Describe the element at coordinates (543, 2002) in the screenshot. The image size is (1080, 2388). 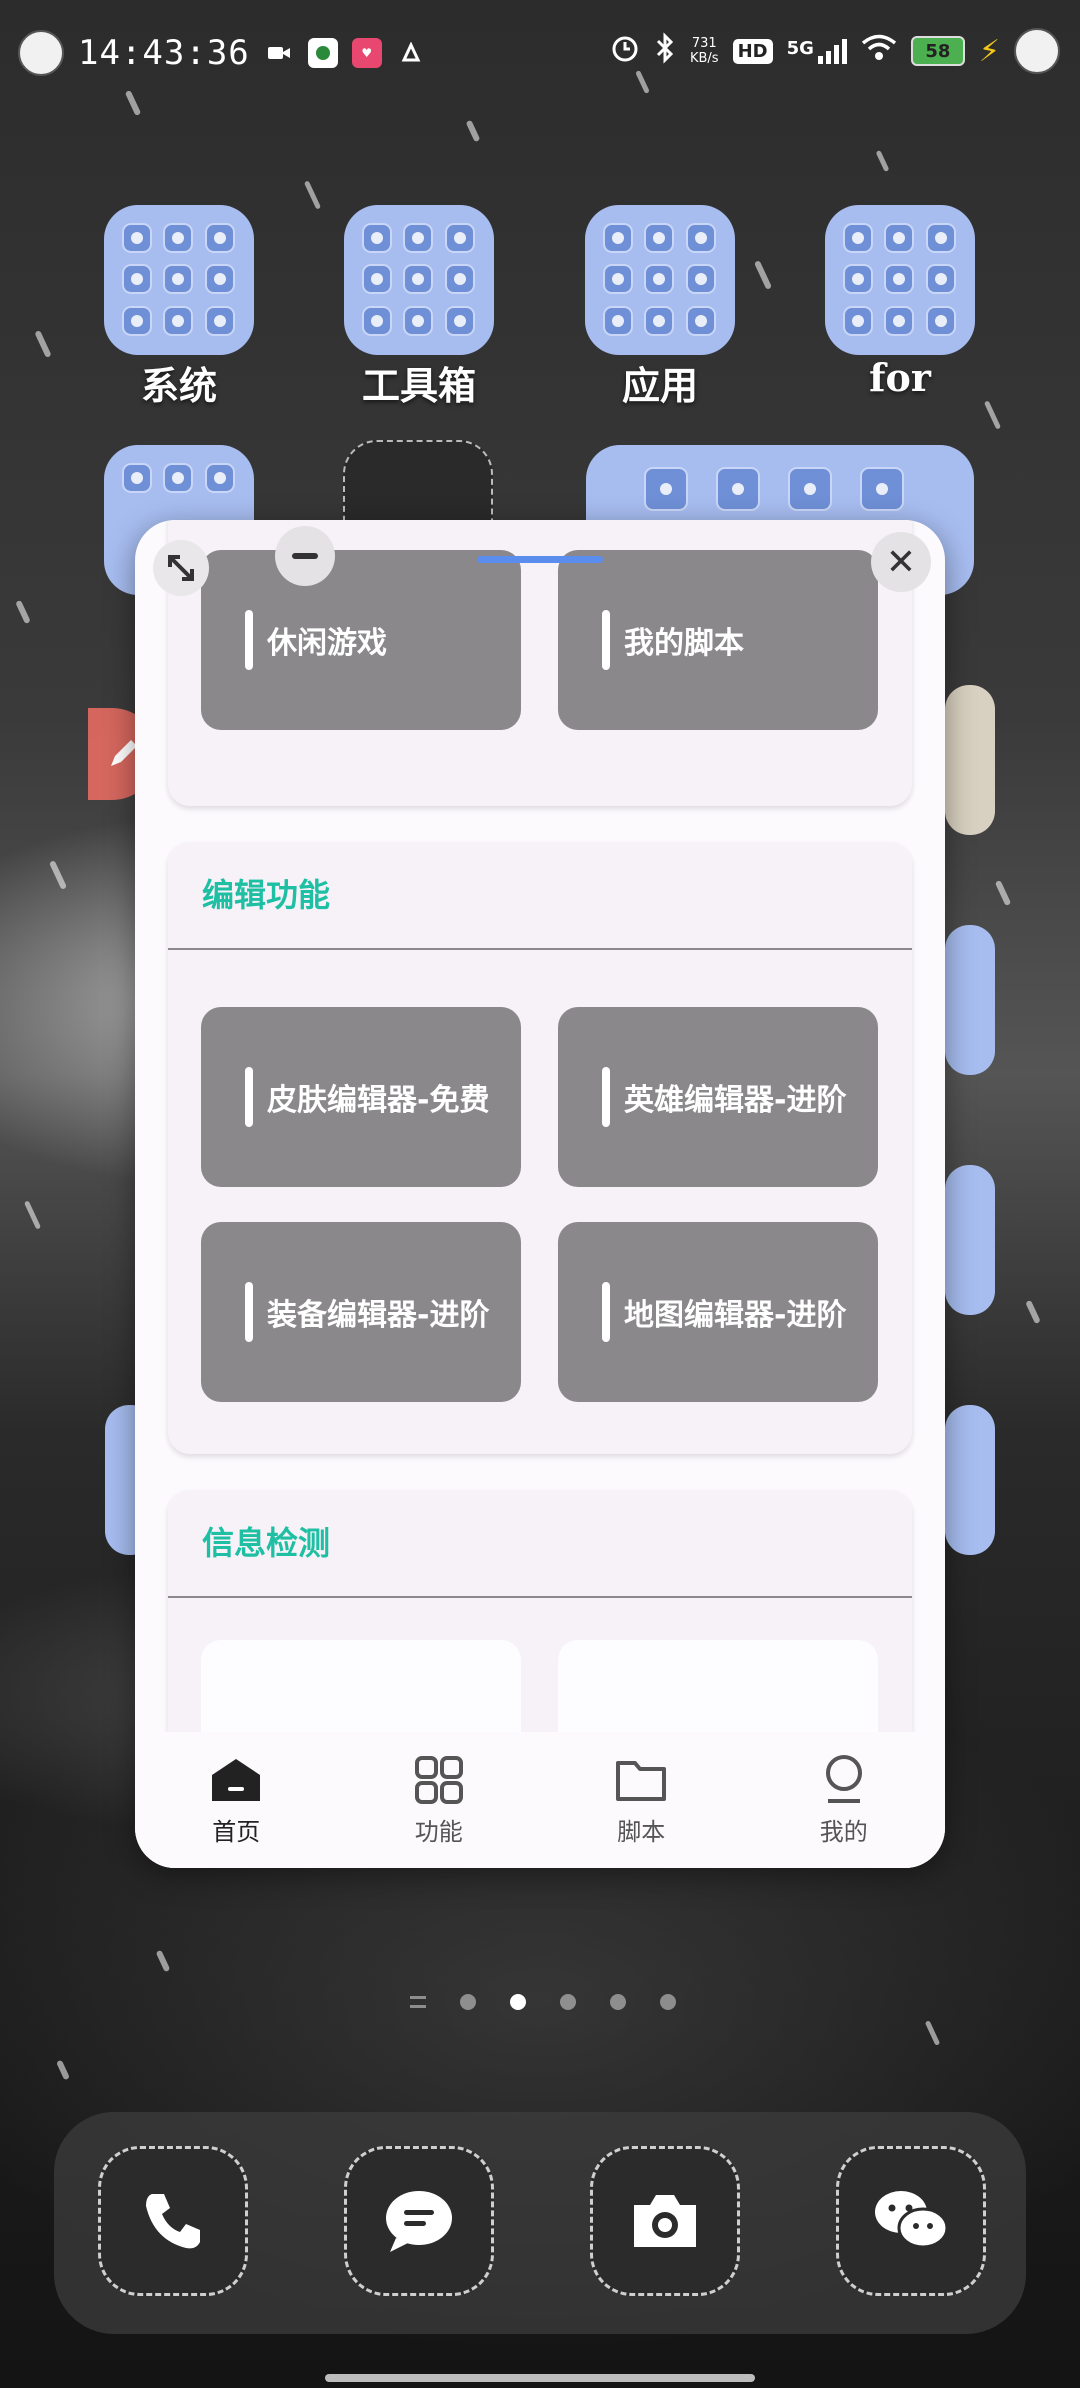
I see `page-indicator` at that location.